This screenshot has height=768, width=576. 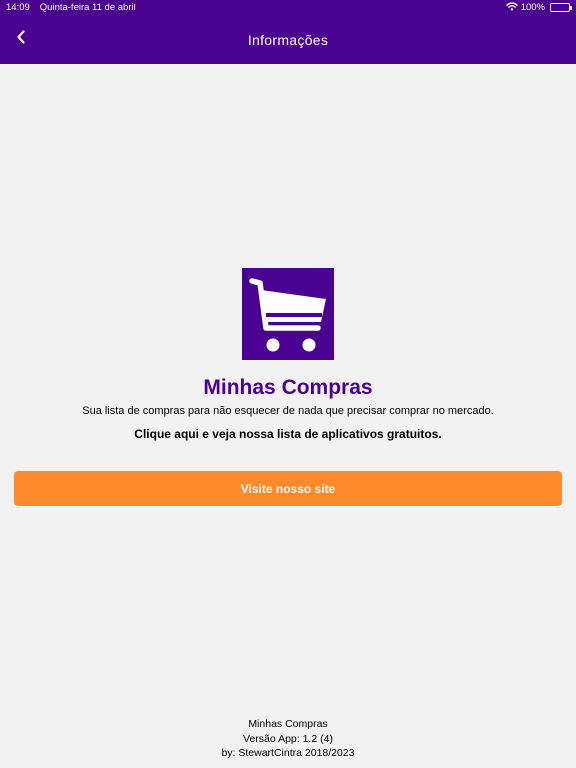 I want to click on visit-site-button: Visite nosso site, so click(x=288, y=488).